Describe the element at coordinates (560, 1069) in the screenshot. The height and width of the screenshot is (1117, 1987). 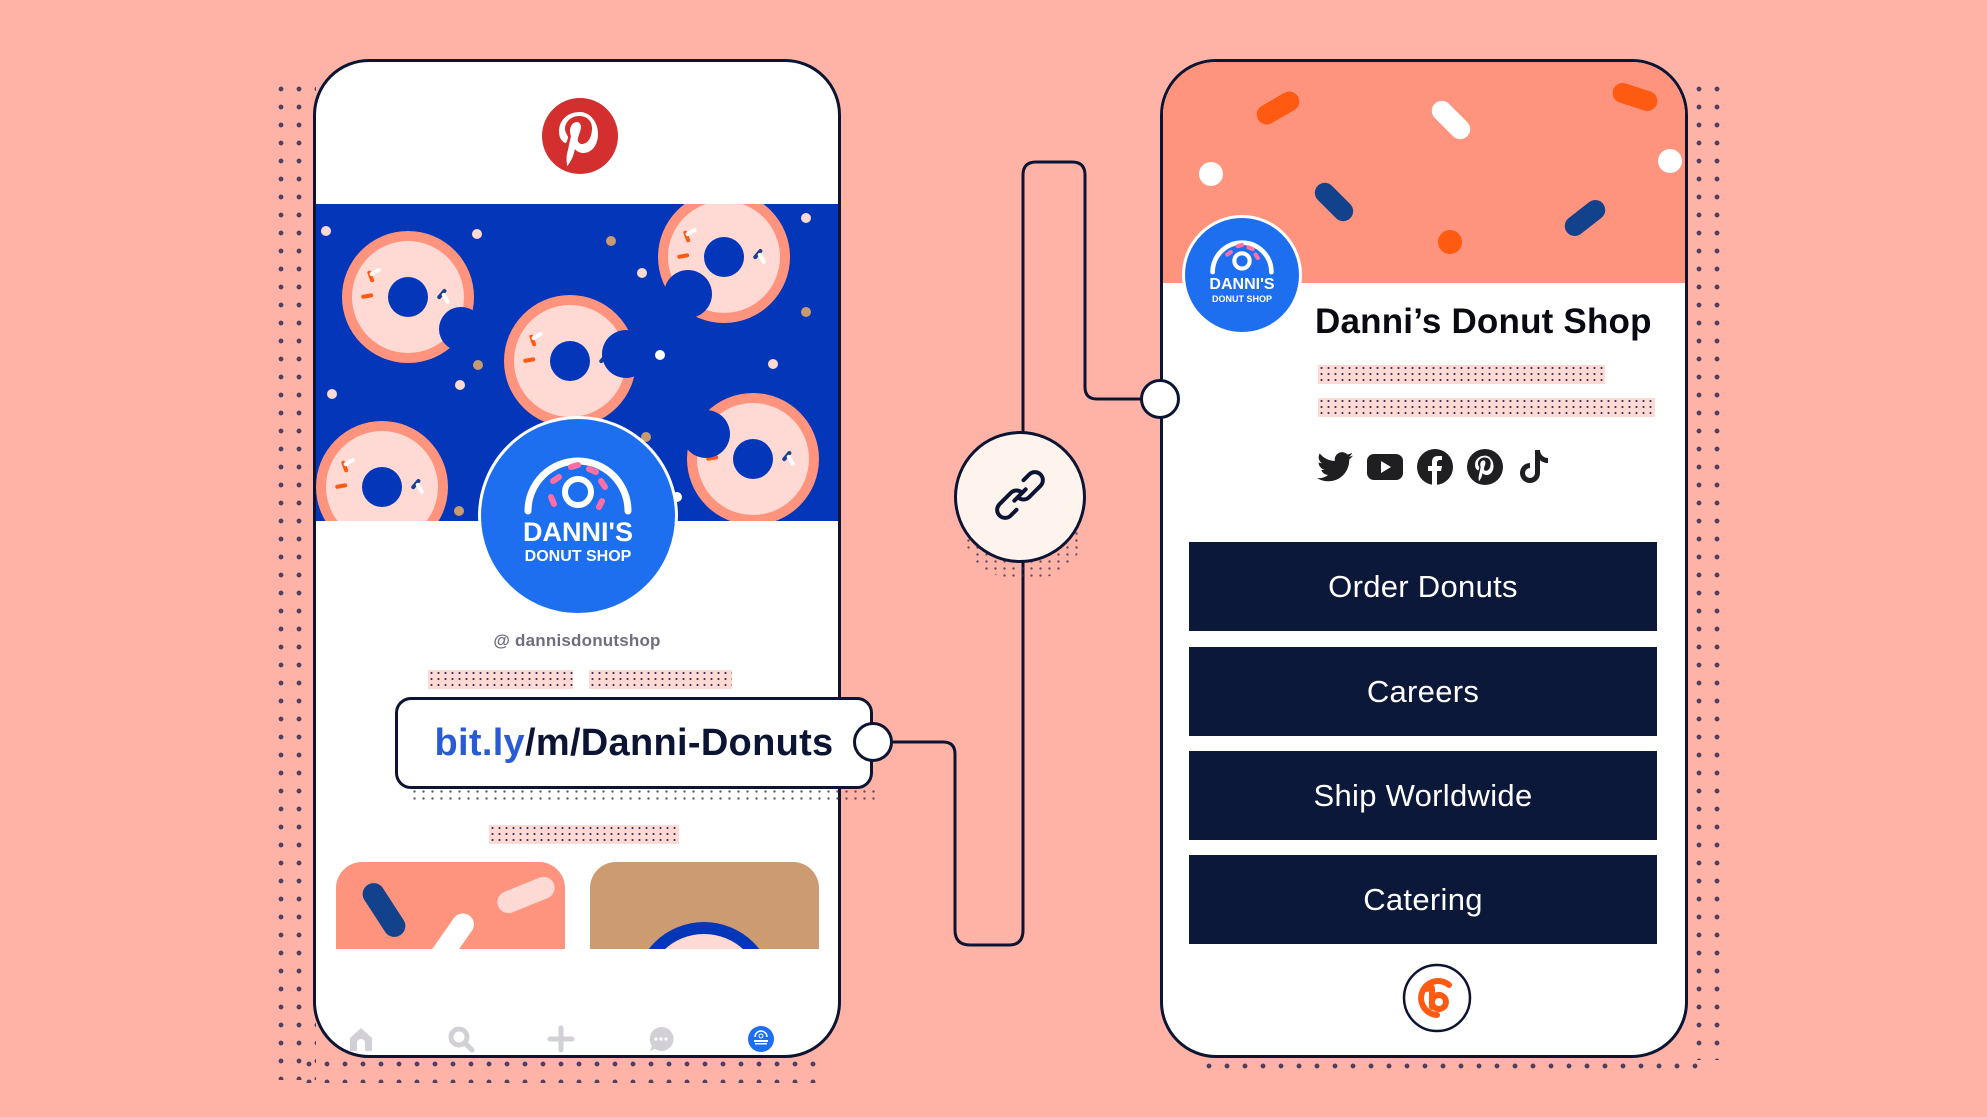
I see `dot-shadow-left-bottom` at that location.